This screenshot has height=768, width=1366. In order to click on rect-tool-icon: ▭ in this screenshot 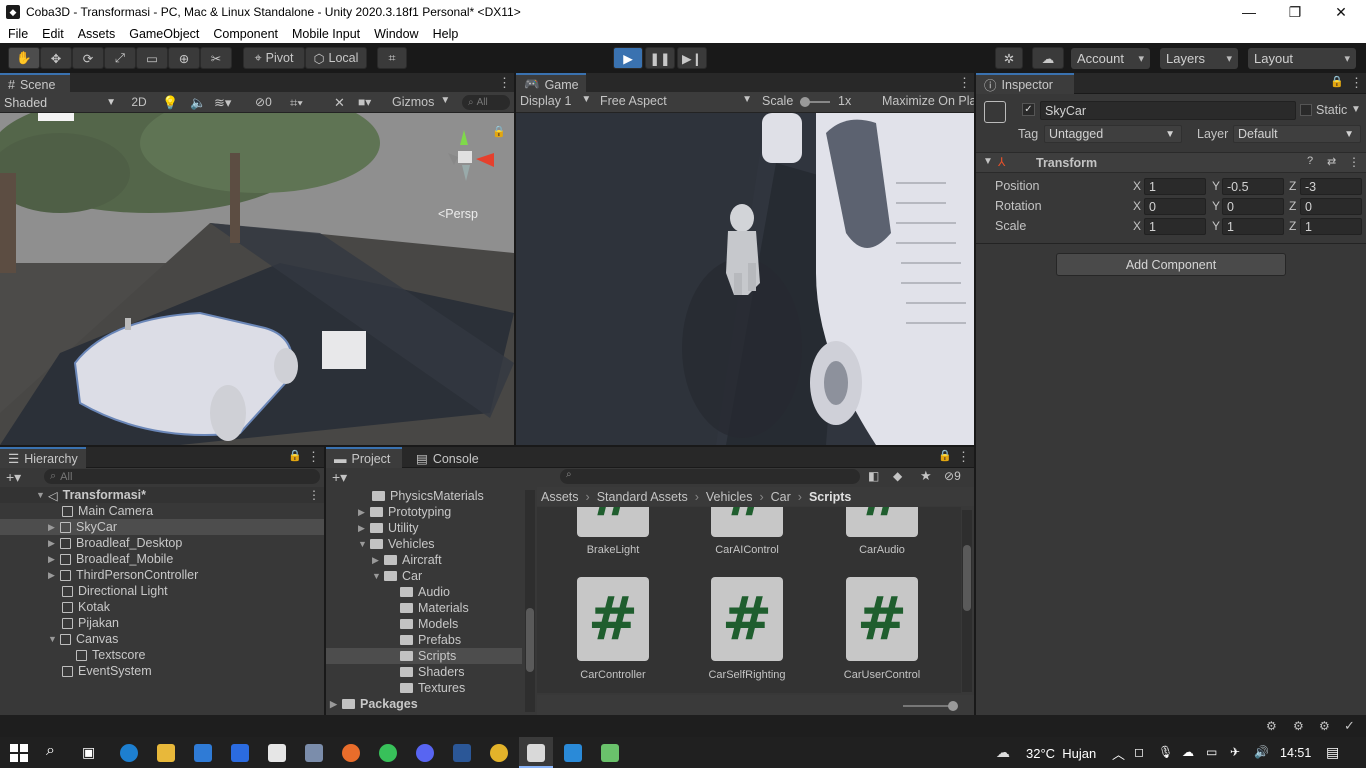, I will do `click(152, 58)`.